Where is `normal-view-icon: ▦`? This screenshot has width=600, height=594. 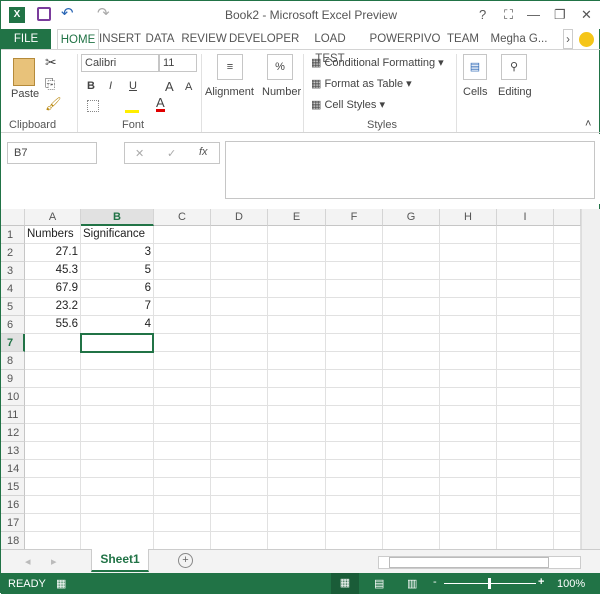 normal-view-icon: ▦ is located at coordinates (345, 583).